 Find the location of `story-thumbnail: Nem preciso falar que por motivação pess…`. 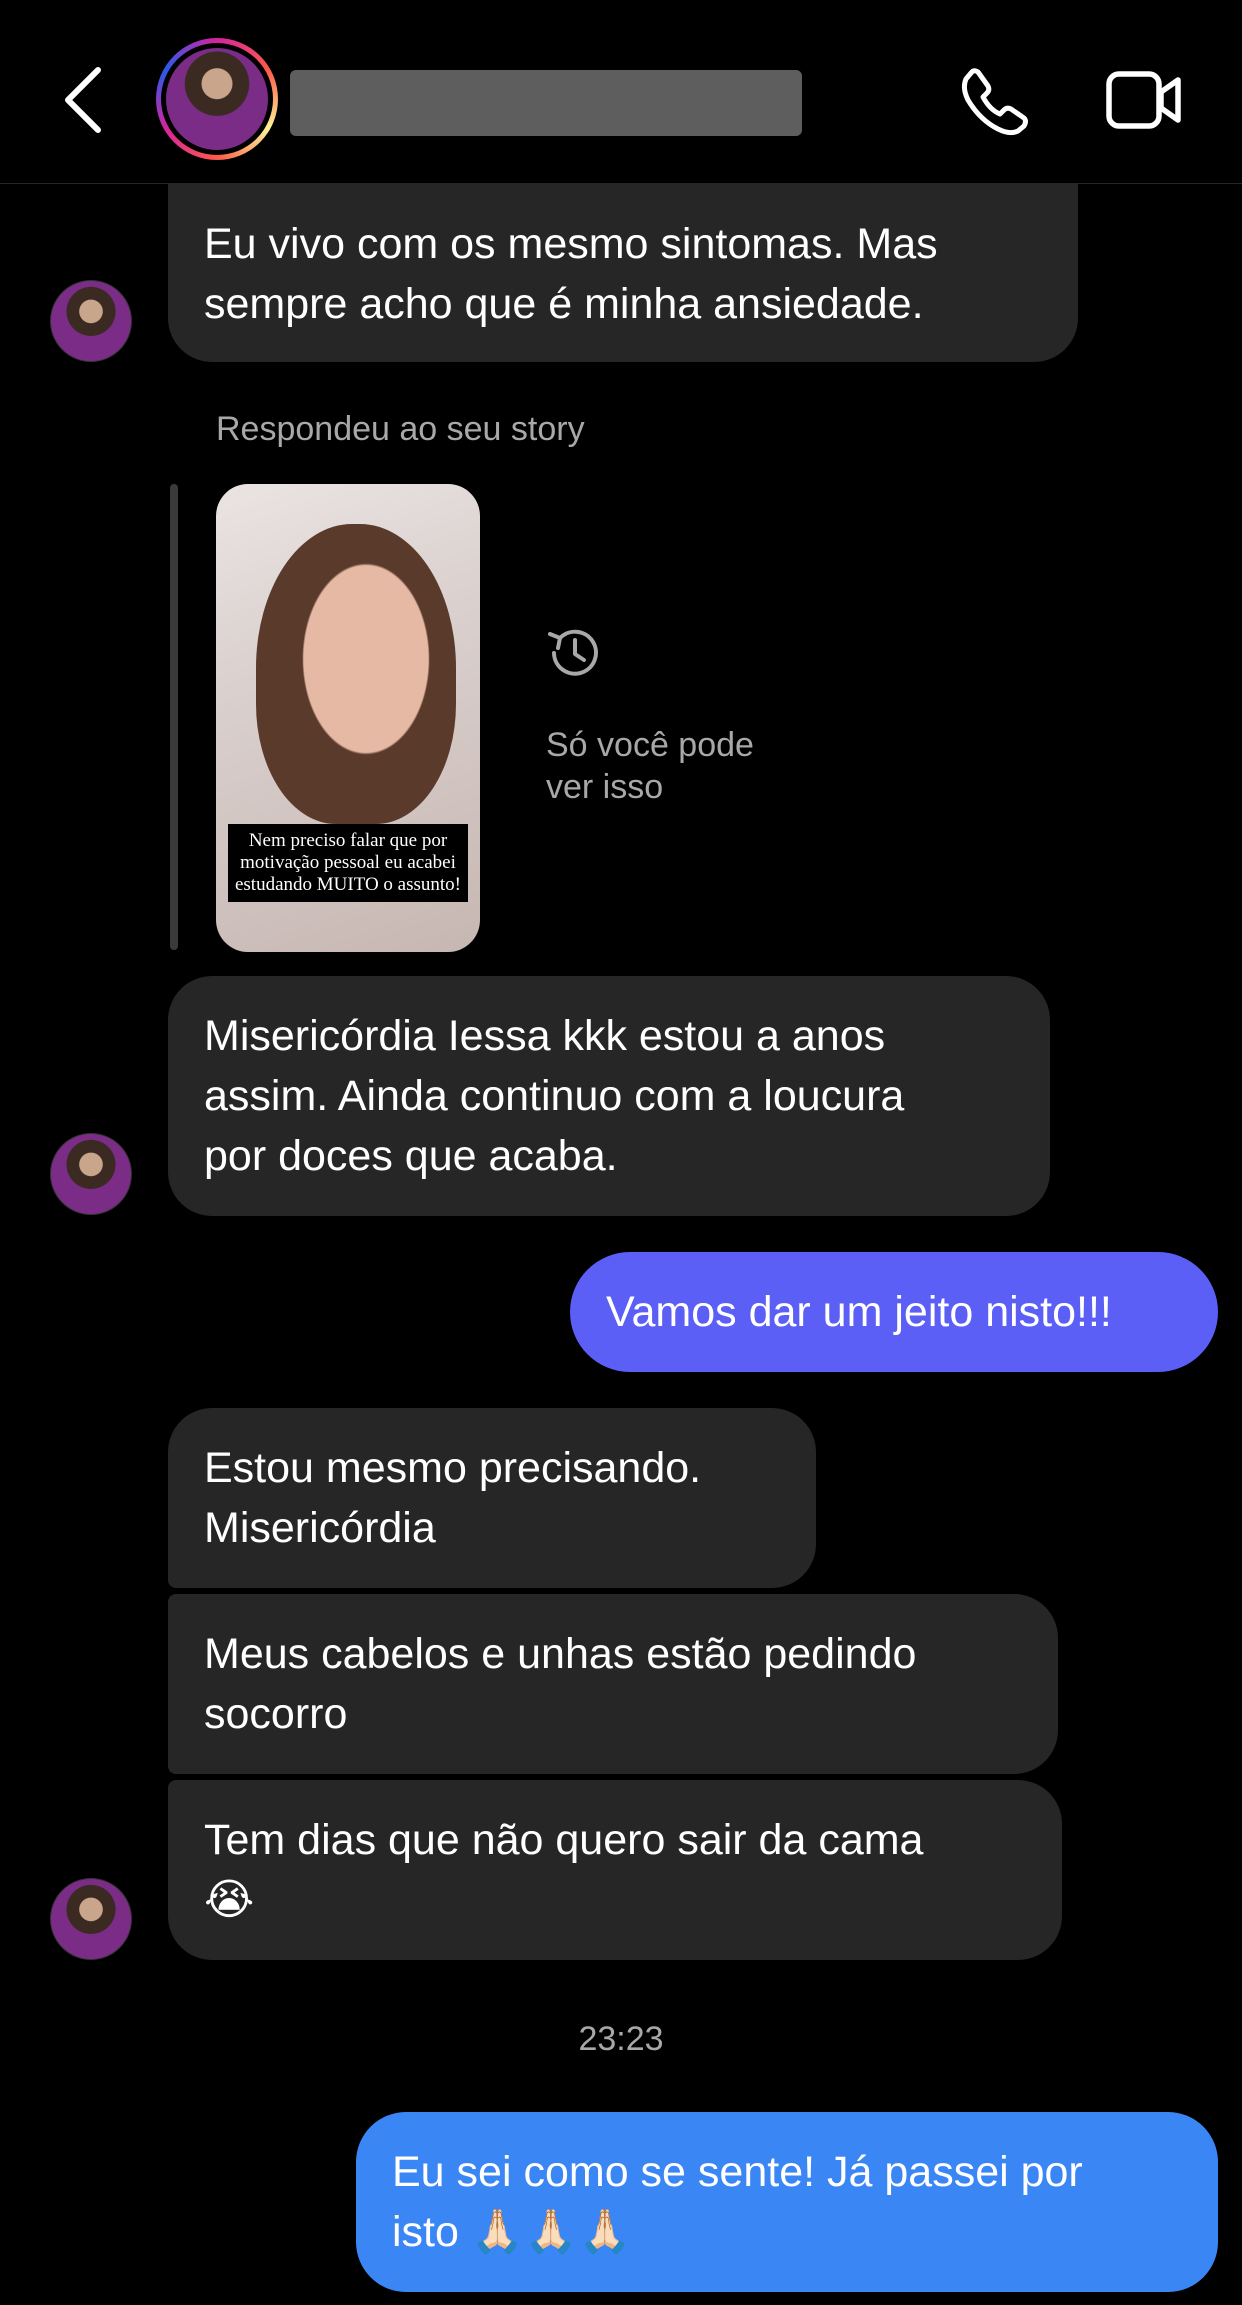

story-thumbnail: Nem preciso falar que por motivação pess… is located at coordinates (348, 718).